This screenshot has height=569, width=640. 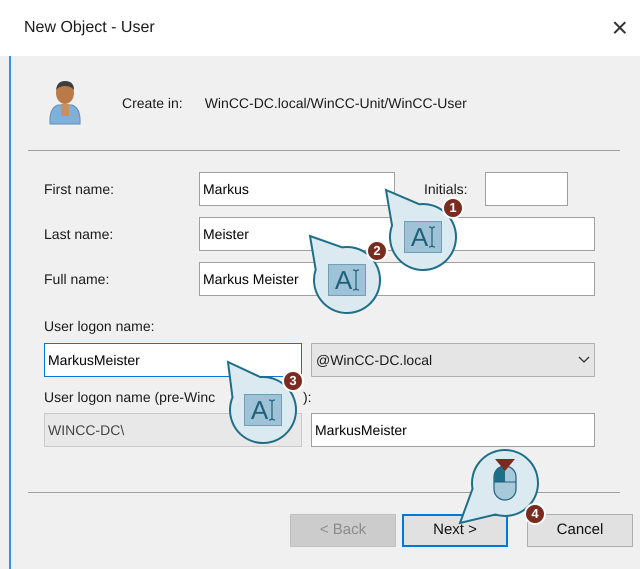 What do you see at coordinates (130, 397) in the screenshot?
I see `pre-windows-label: User logon name (pre-Winc` at bounding box center [130, 397].